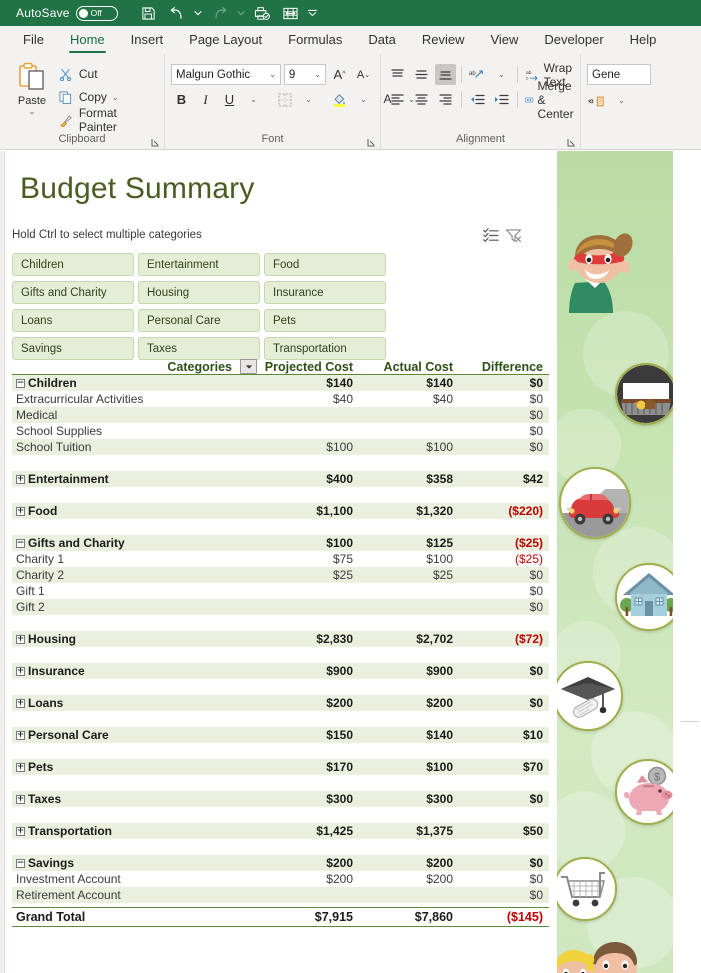 This screenshot has height=973, width=701. I want to click on pivot-detail-row: Investment Account $200 $200 $0, so click(280, 879).